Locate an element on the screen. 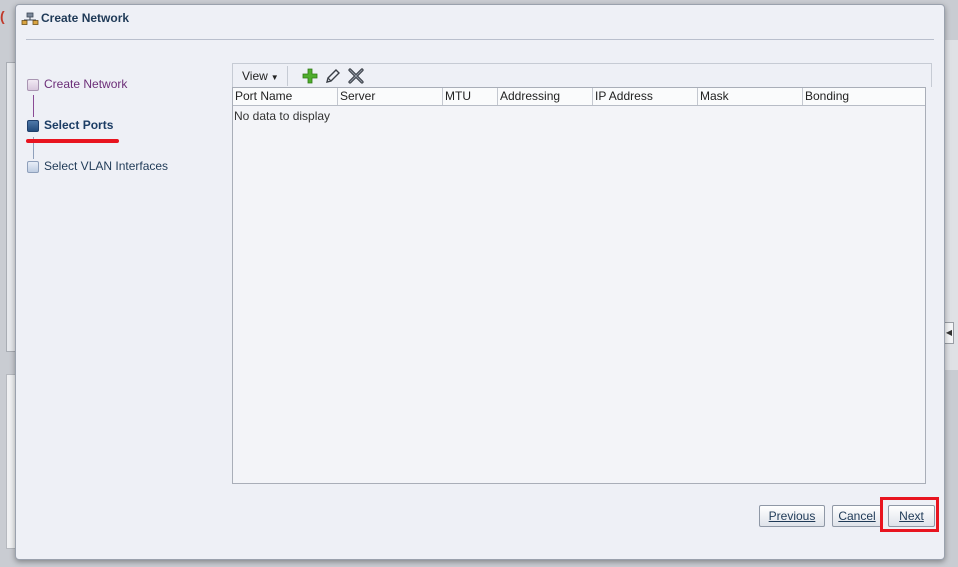  view-menu: View ▼ is located at coordinates (261, 76).